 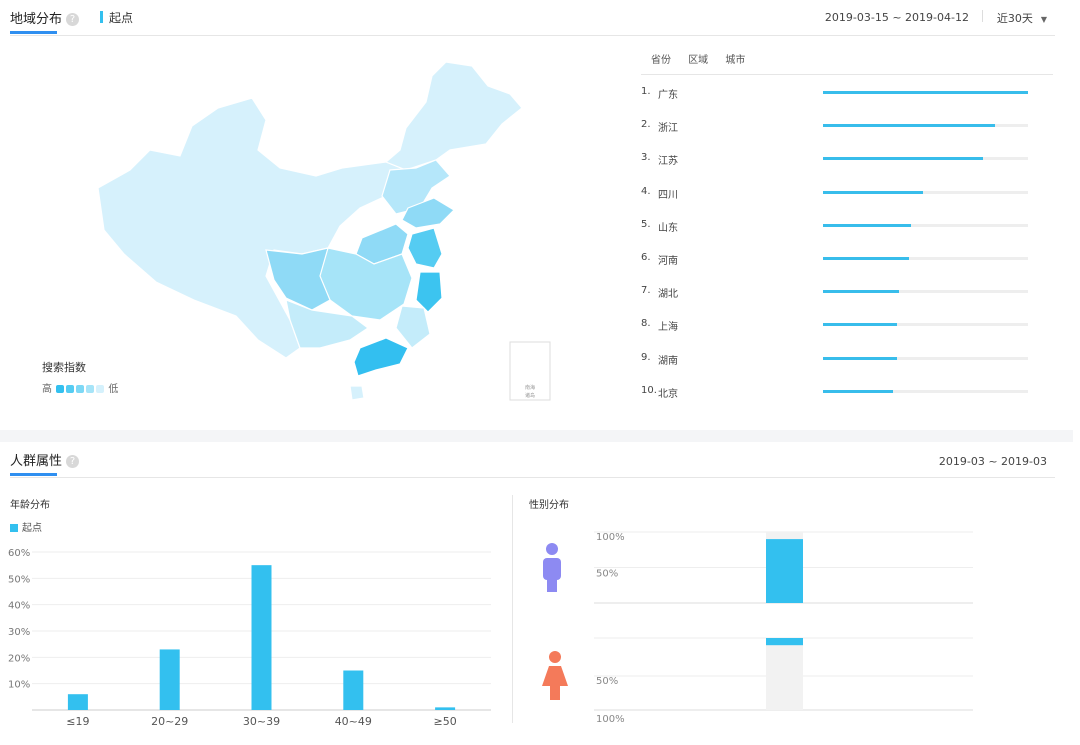 I want to click on map-region-zhejiang, so click(x=429, y=292).